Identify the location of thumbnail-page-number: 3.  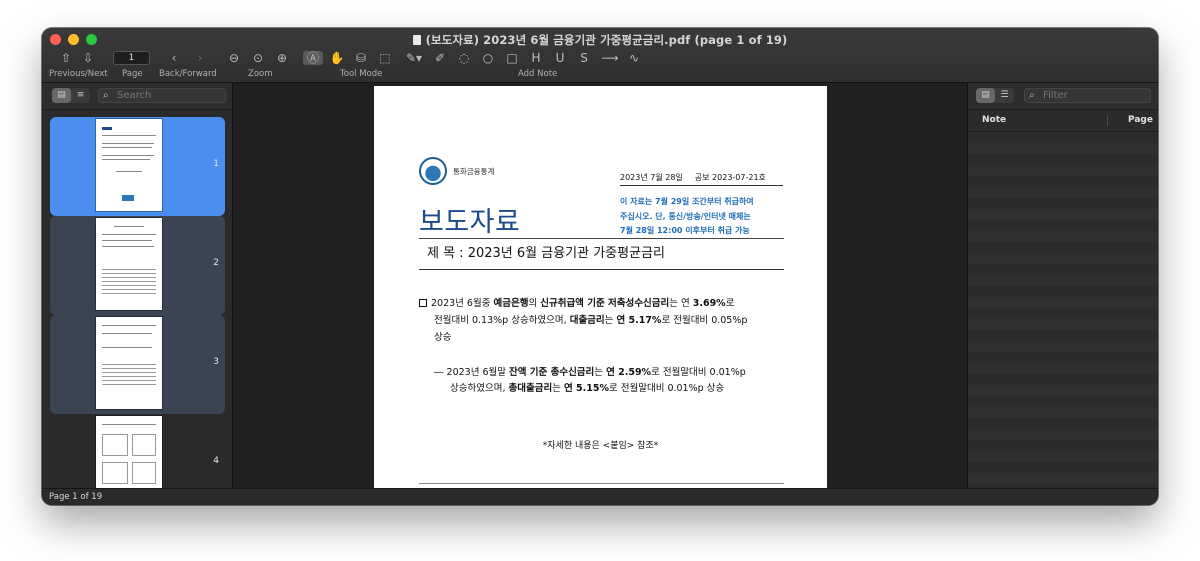
(216, 362).